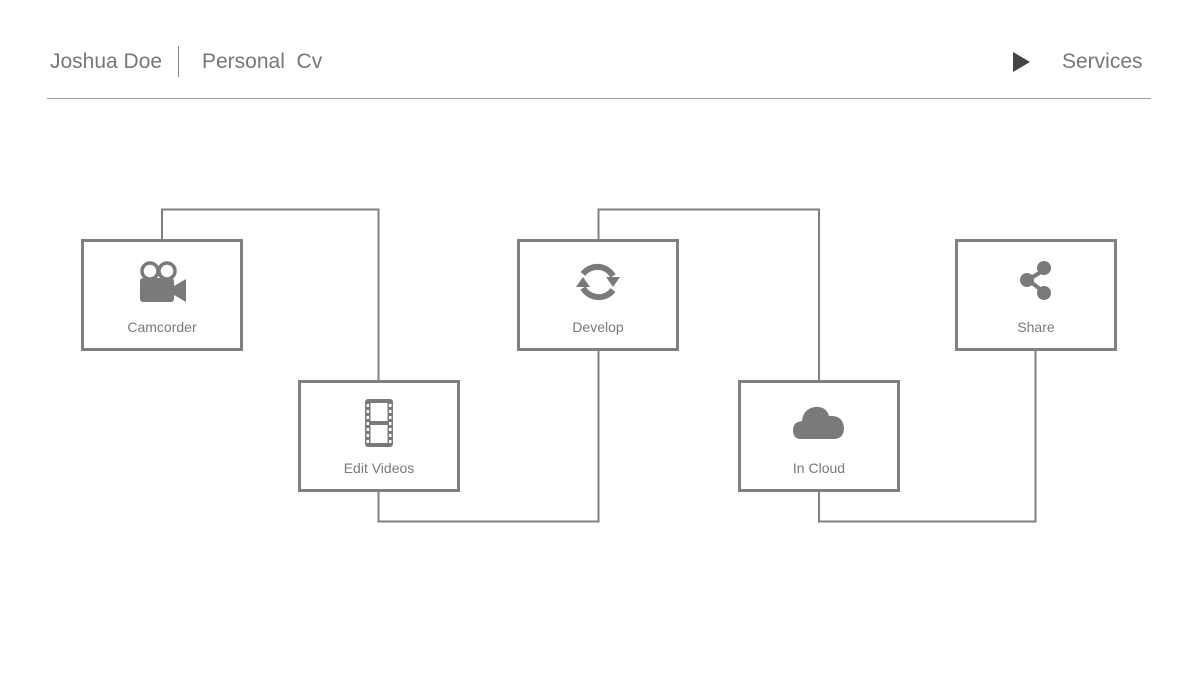  What do you see at coordinates (1036, 327) in the screenshot?
I see `node-label: Share` at bounding box center [1036, 327].